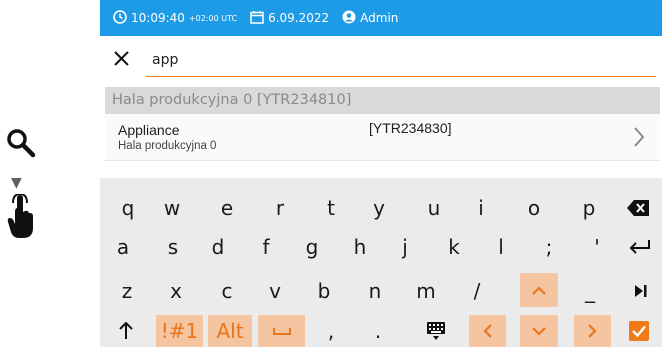  What do you see at coordinates (454, 247) in the screenshot?
I see `key-k: k` at bounding box center [454, 247].